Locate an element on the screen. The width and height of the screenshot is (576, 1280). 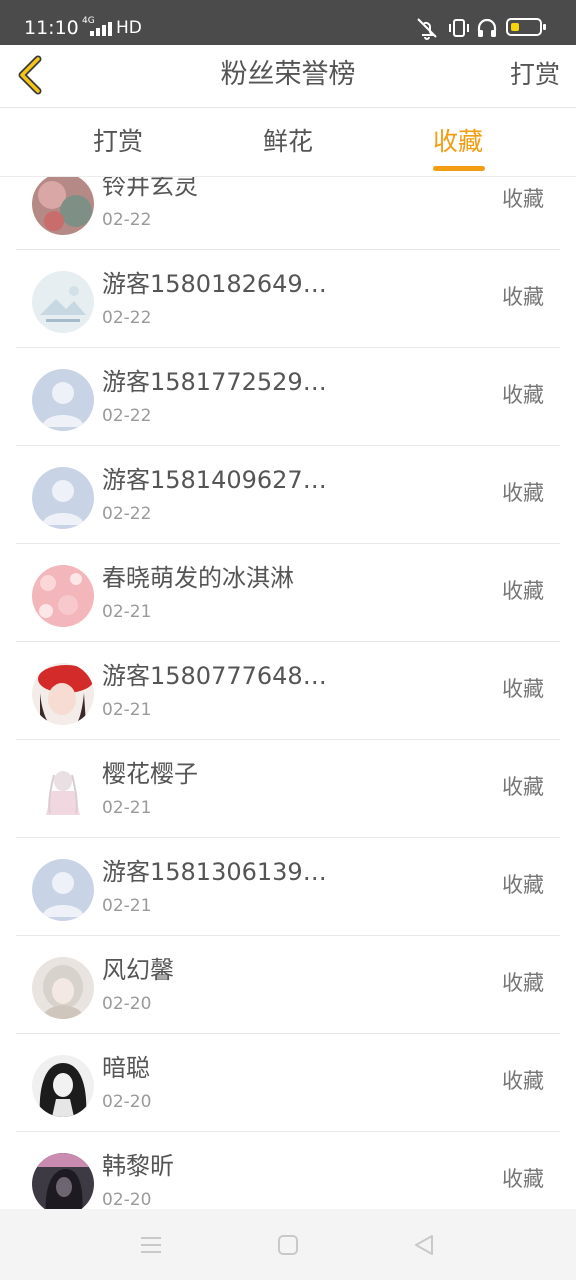
menu-icon is located at coordinates (151, 1245).